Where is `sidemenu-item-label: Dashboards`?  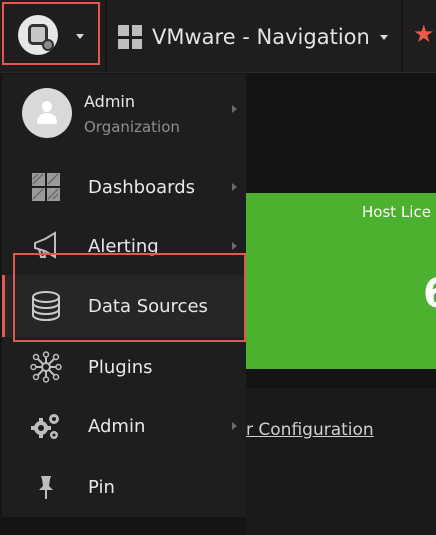
sidemenu-item-label: Dashboards is located at coordinates (142, 187).